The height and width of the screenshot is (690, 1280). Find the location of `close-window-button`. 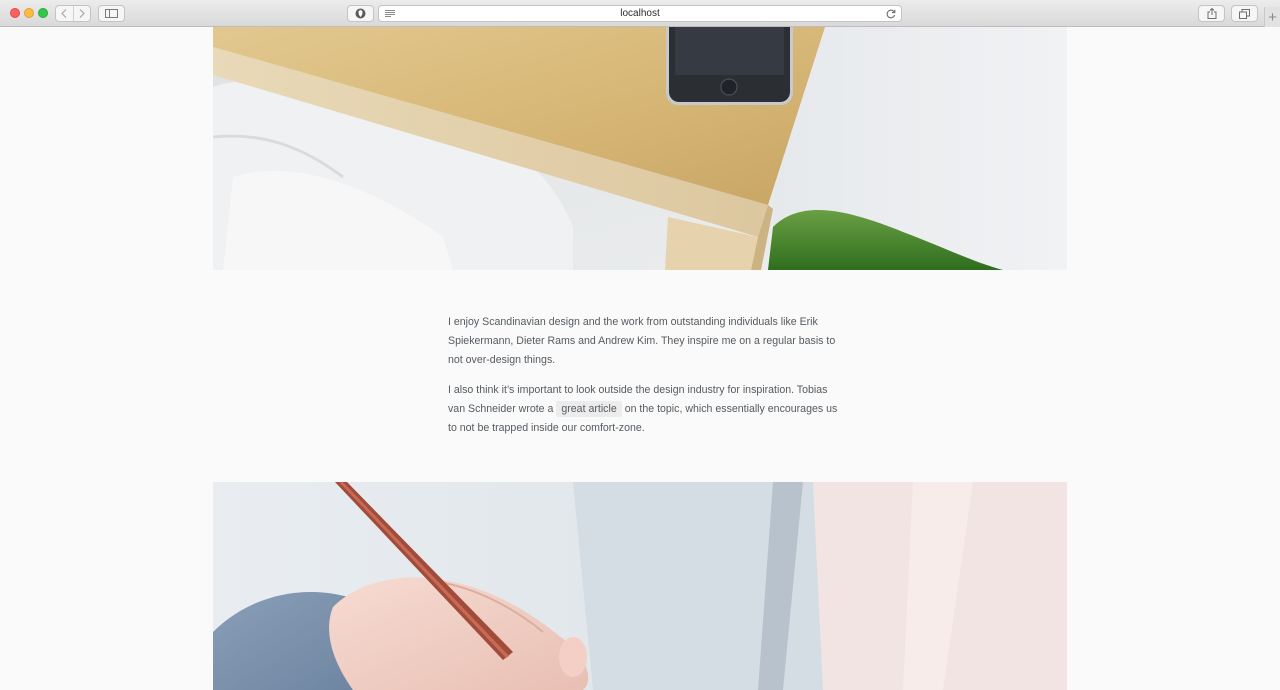

close-window-button is located at coordinates (15, 13).